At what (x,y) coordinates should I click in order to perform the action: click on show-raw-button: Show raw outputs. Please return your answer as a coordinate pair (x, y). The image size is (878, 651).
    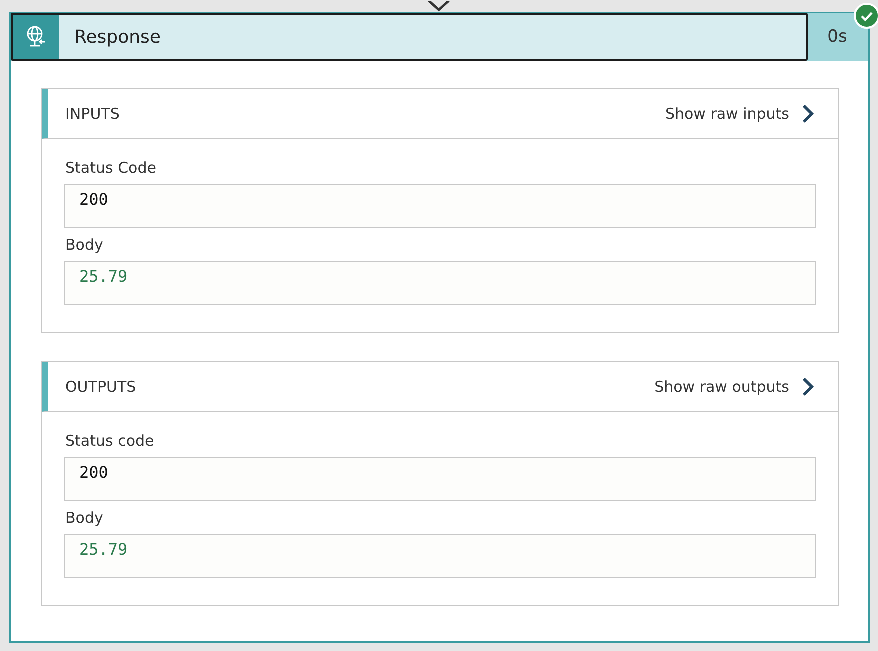
    Looking at the image, I should click on (734, 386).